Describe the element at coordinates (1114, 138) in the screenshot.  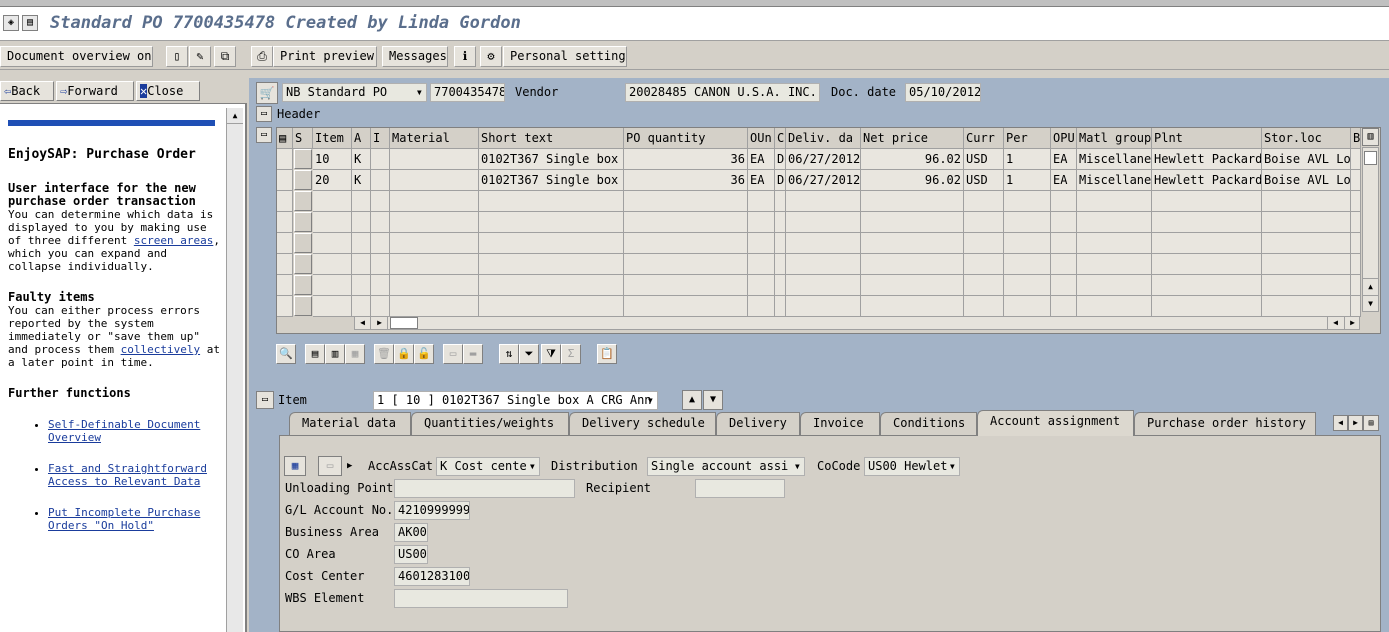
I see `column-header: Matl group` at that location.